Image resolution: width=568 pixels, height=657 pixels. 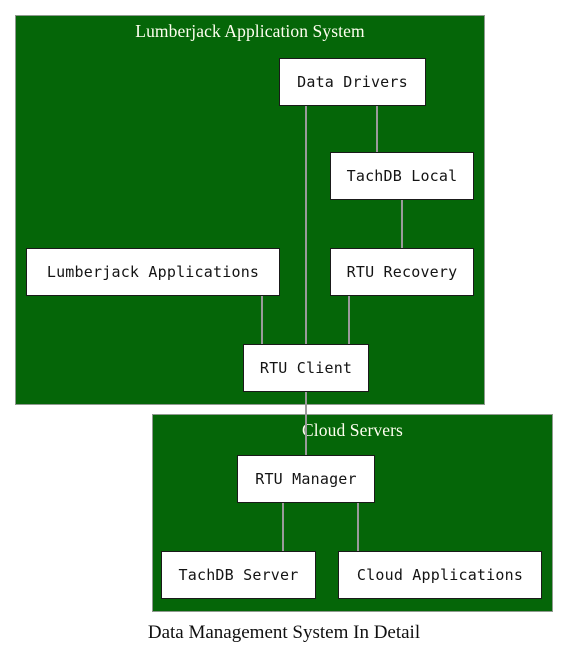 I want to click on node-rtu-recovery: RTU Recovery, so click(x=402, y=272).